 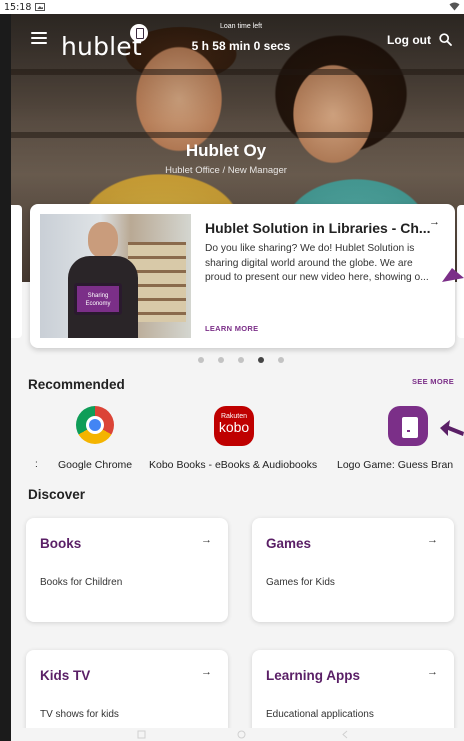 What do you see at coordinates (241, 26) in the screenshot?
I see `loan-time-label: Loan time left` at bounding box center [241, 26].